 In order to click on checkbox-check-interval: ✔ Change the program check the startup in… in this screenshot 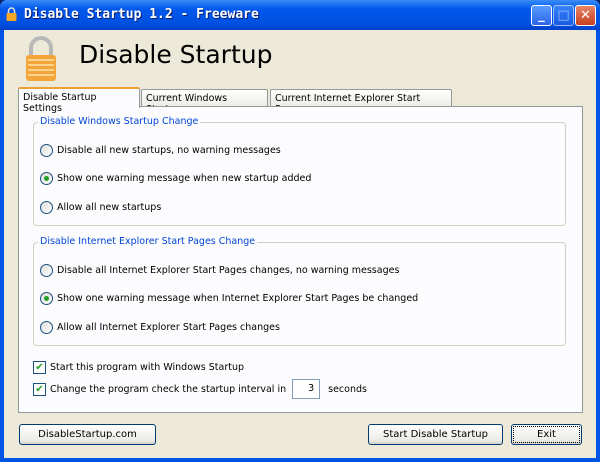, I will do `click(200, 389)`.